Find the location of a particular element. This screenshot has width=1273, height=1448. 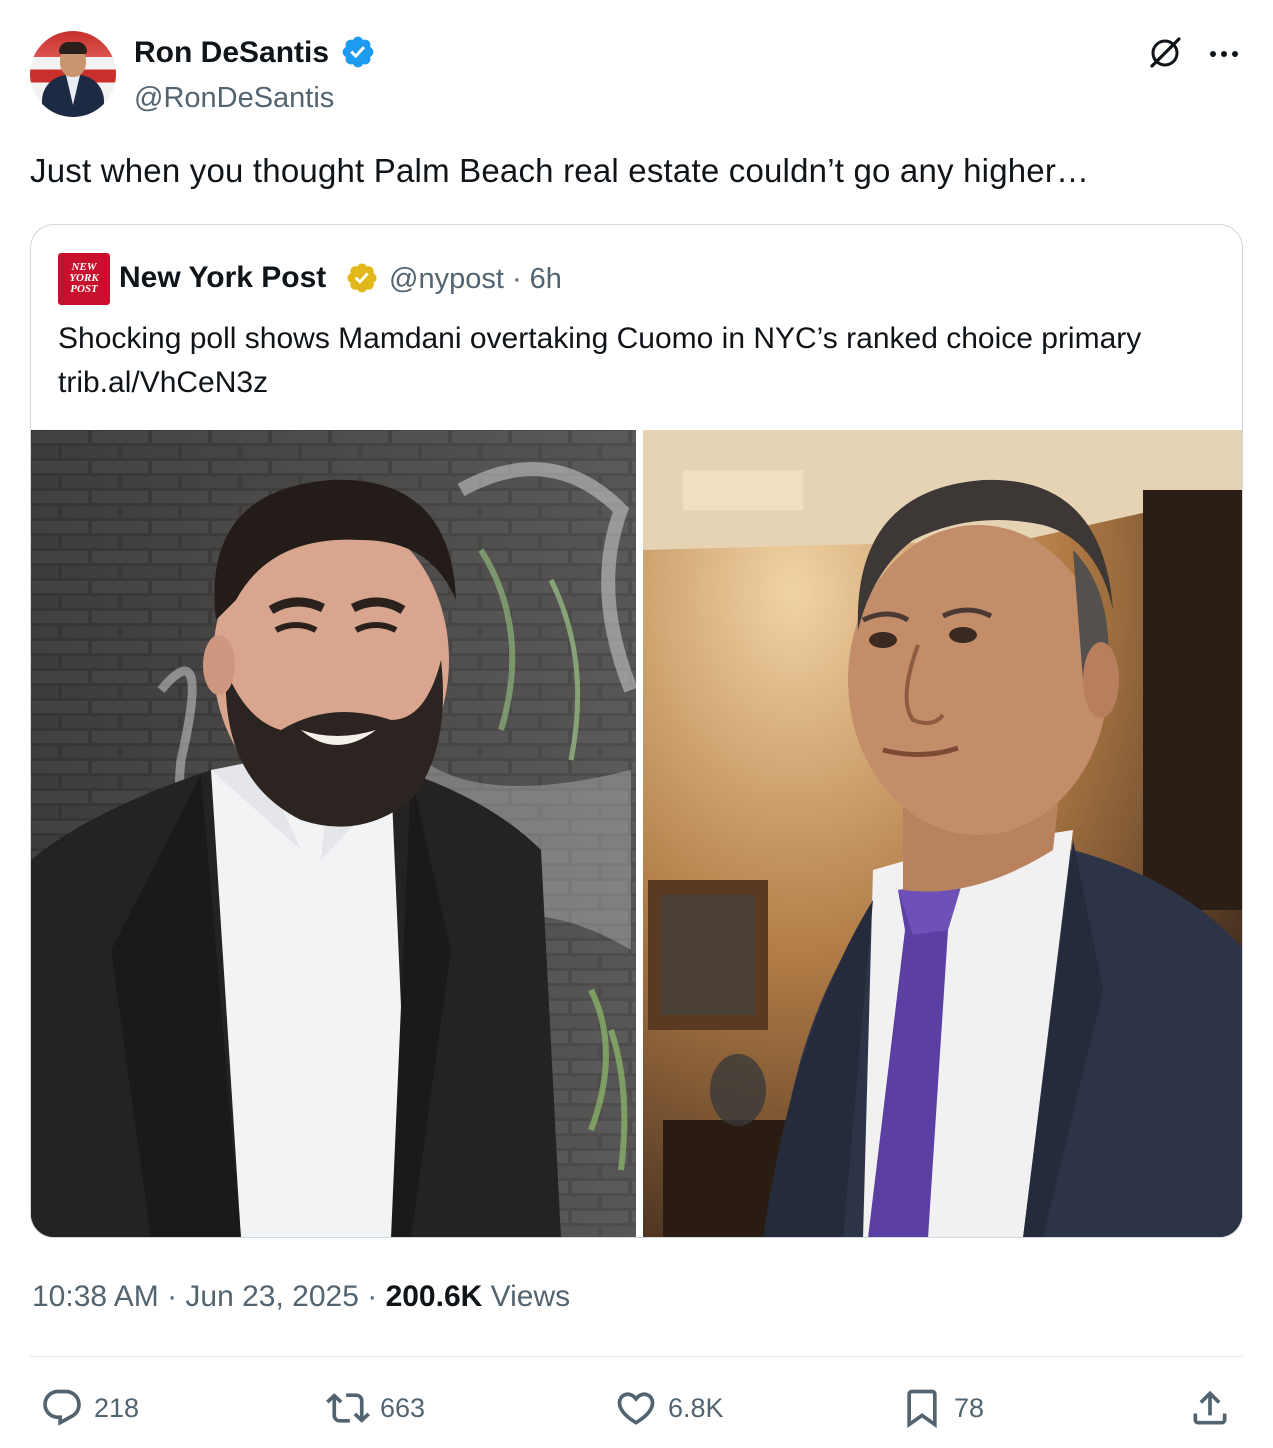

nypost-logo: NEW YORK POST is located at coordinates (84, 279).